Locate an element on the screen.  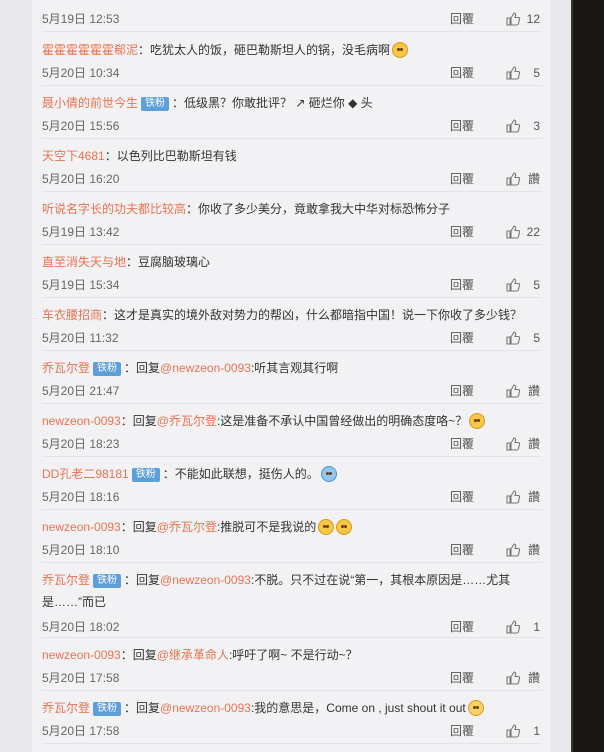
comment-username: 直至消失天与地 is located at coordinates (84, 262).